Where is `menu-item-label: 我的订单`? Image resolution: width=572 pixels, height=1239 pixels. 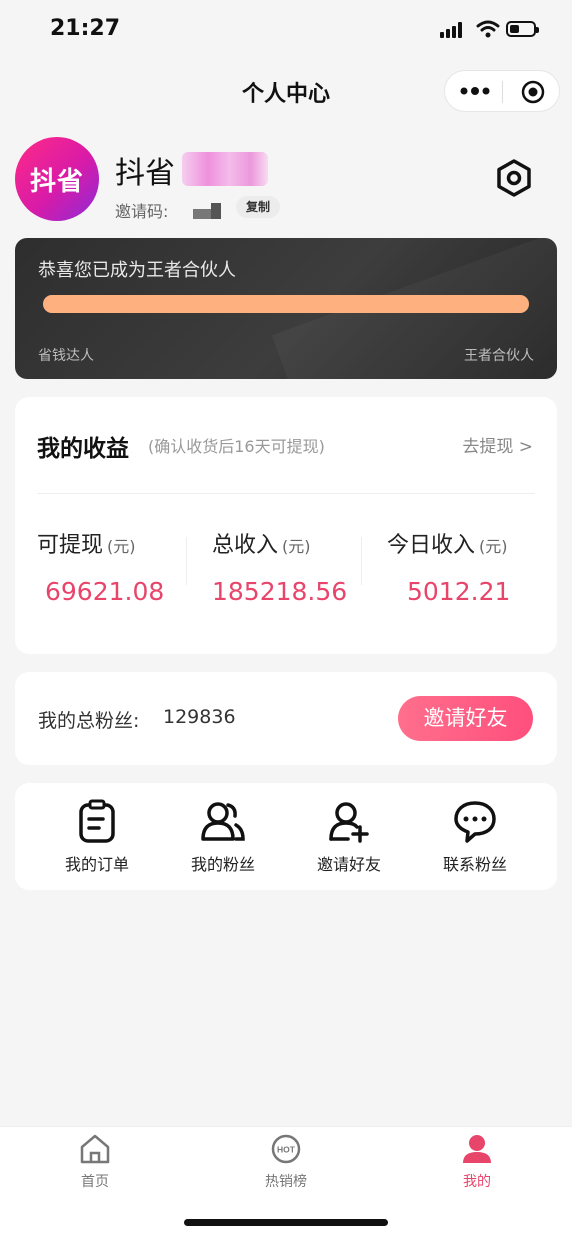 menu-item-label: 我的订单 is located at coordinates (96, 864).